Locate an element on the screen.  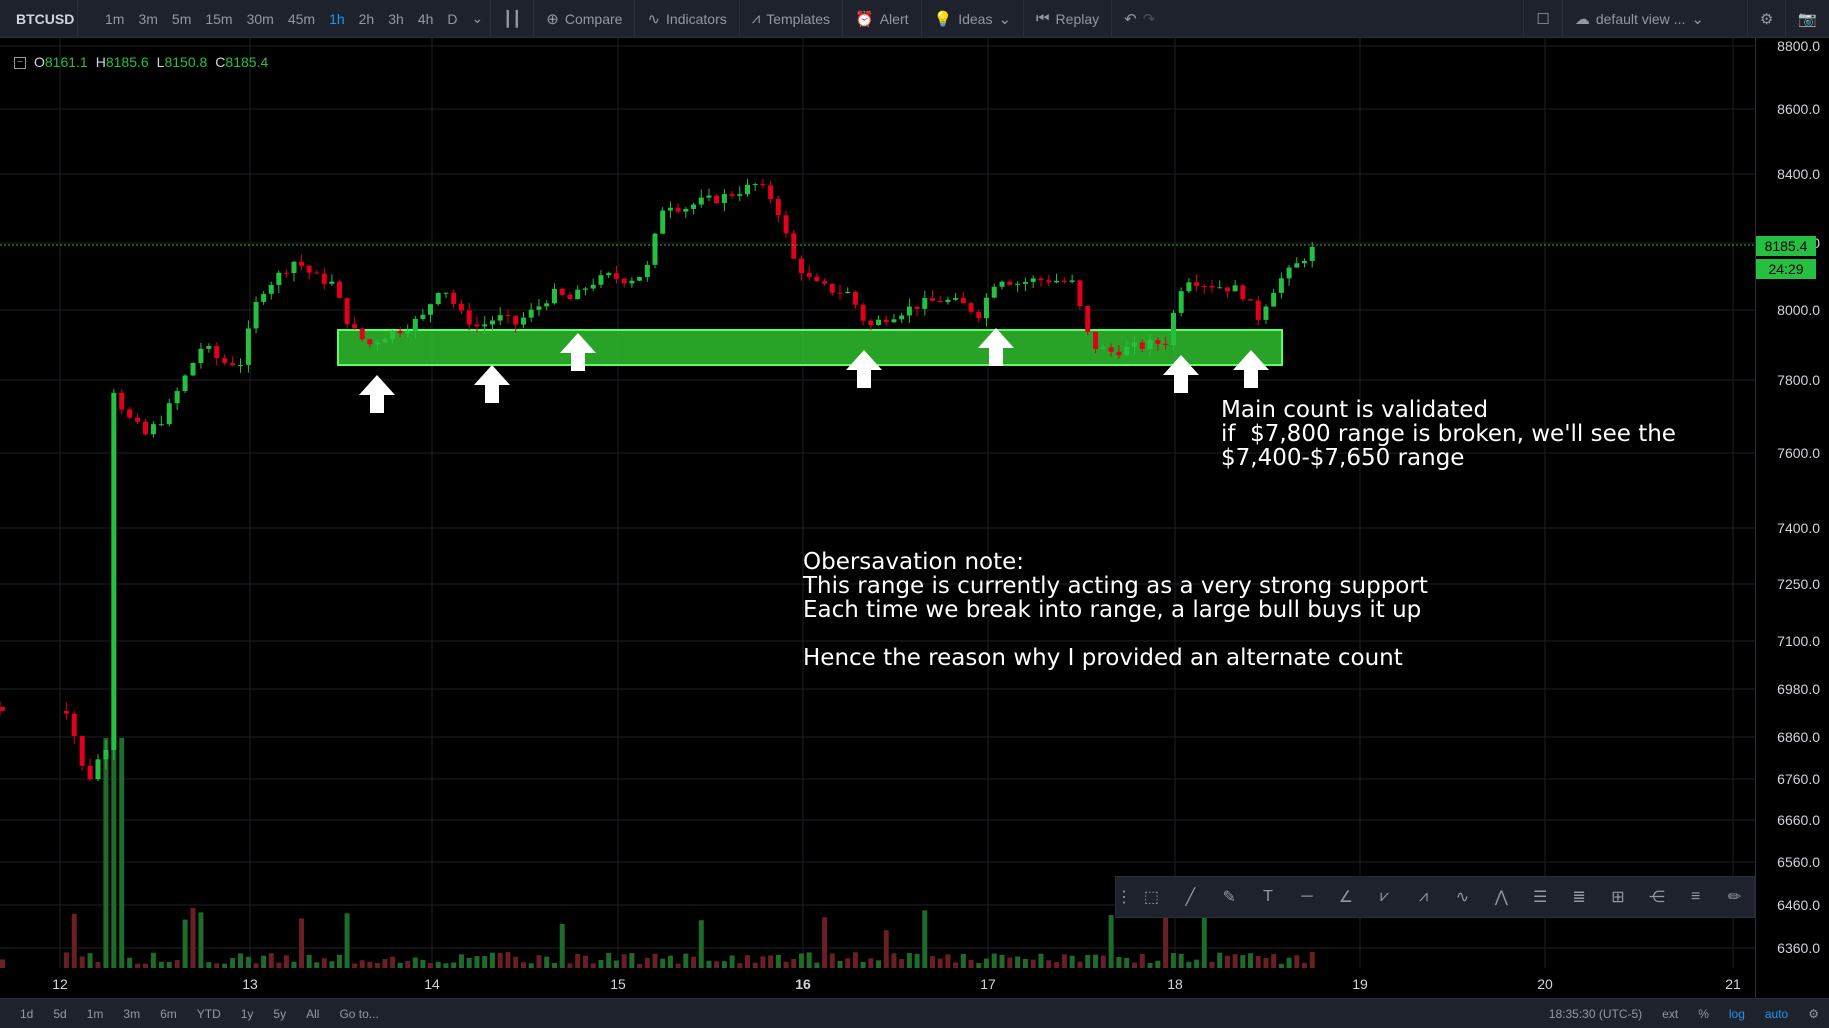
alert-button: ⏰ Alert is located at coordinates (882, 19).